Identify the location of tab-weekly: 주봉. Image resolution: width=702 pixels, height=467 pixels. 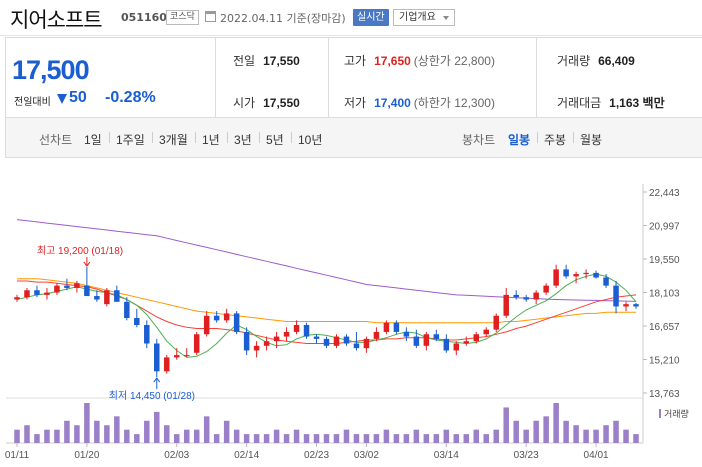
(555, 139).